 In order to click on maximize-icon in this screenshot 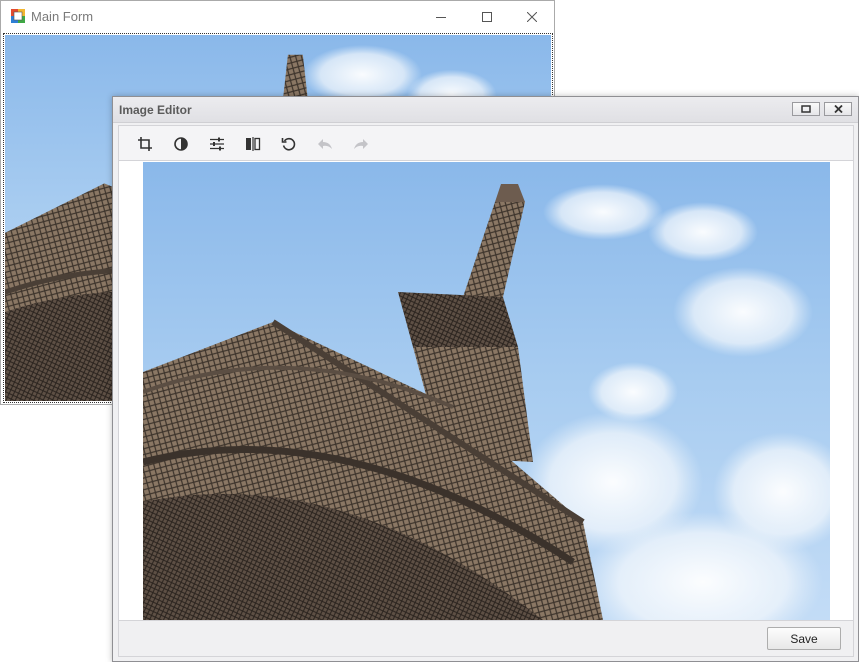, I will do `click(487, 16)`.